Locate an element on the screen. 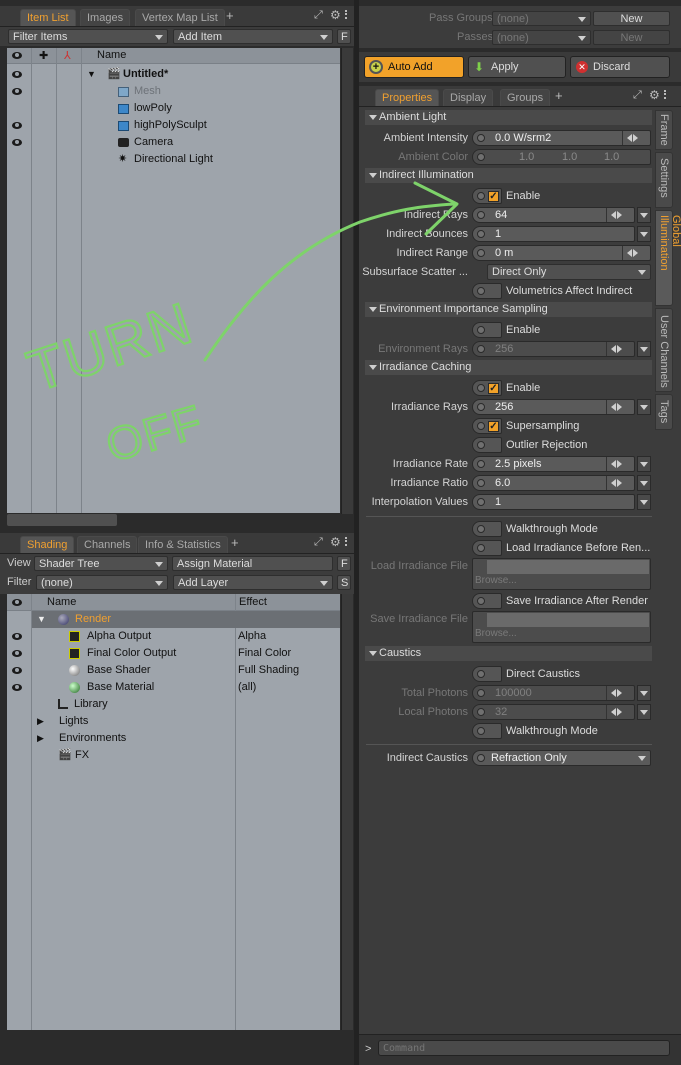  annotation-arrow is located at coordinates (330, 282).